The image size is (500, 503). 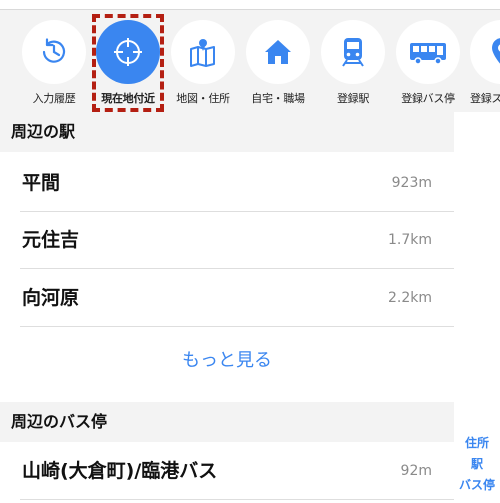 I want to click on index-item-address: 住所, so click(x=477, y=442).